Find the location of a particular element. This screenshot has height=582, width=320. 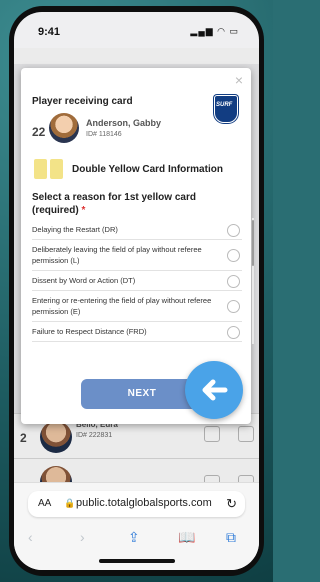

browser-nav: ‹ › ⇪ 📖 ⧉ is located at coordinates (136, 539).